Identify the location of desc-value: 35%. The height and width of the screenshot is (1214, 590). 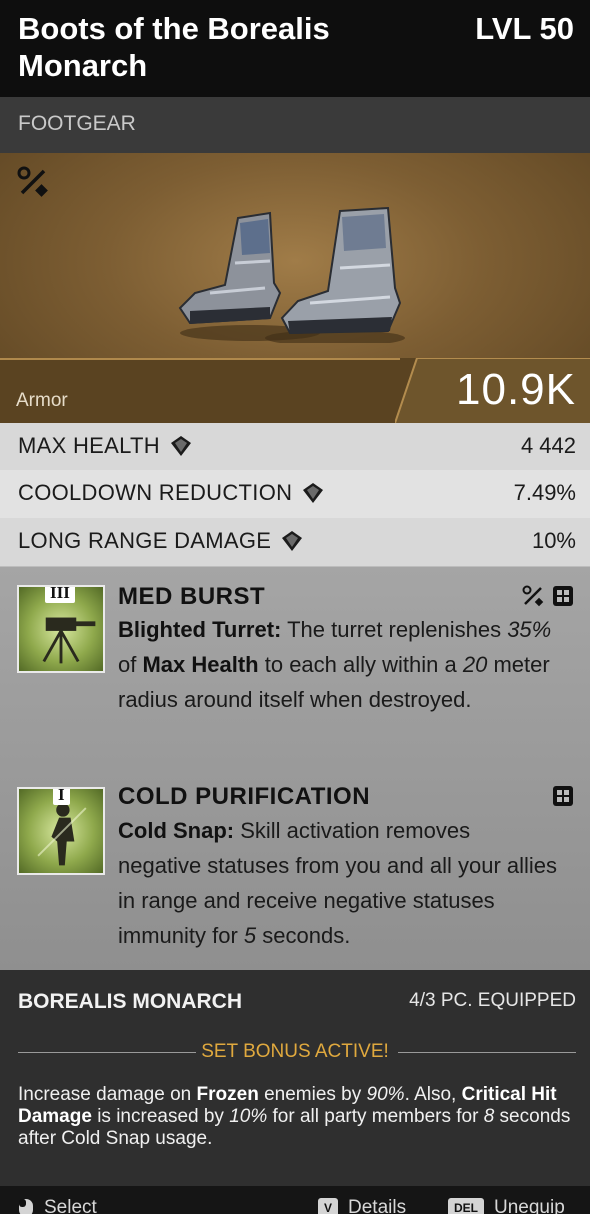
(529, 629).